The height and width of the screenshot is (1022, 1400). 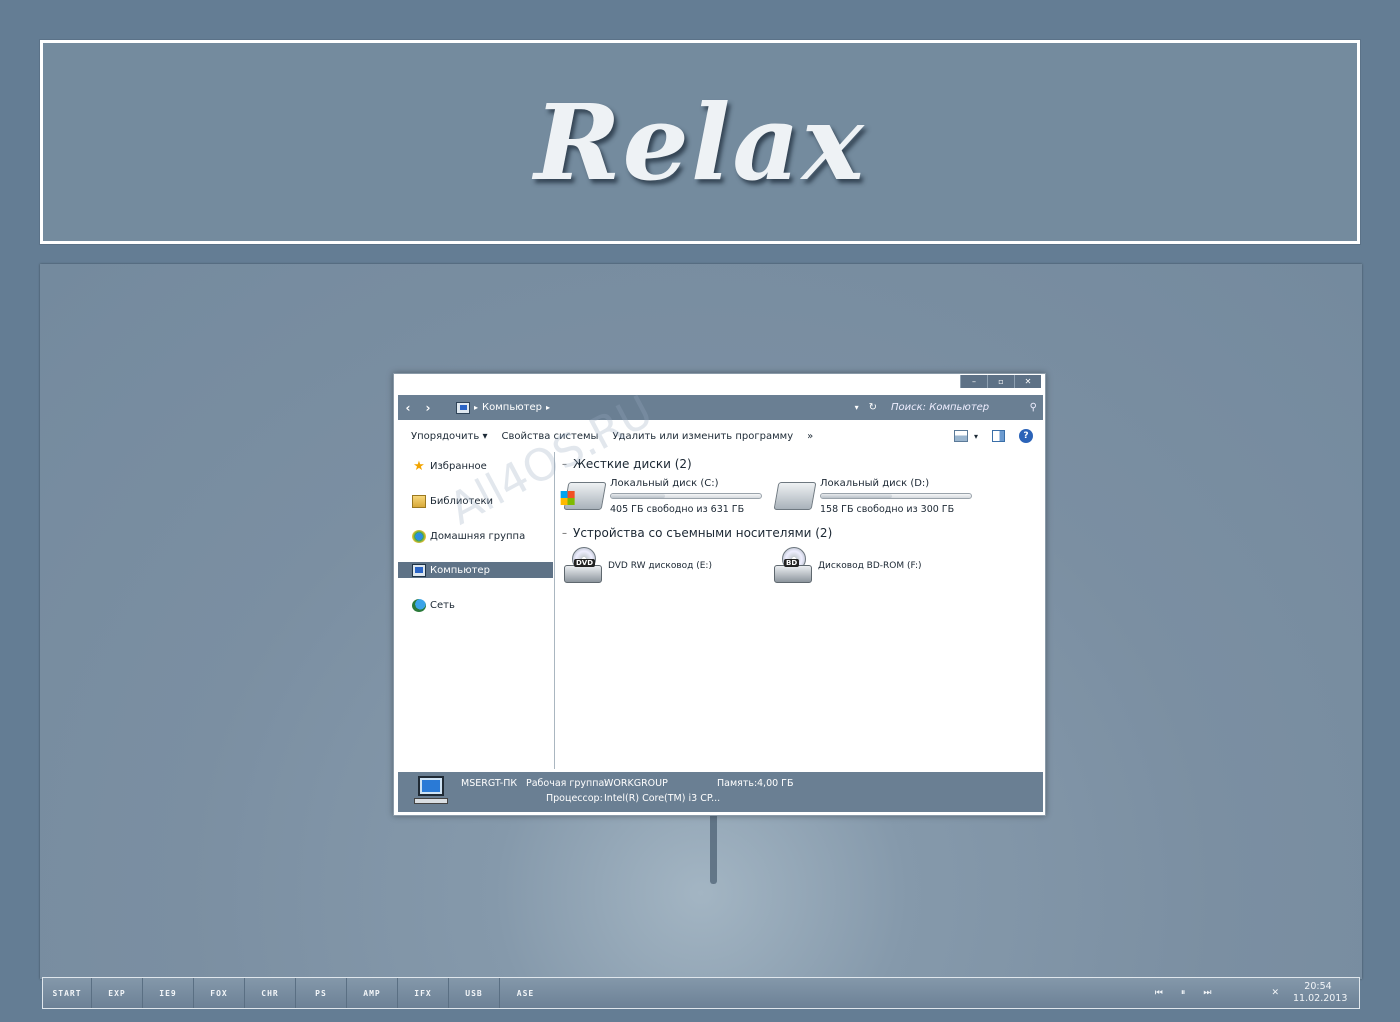 What do you see at coordinates (489, 783) in the screenshot?
I see `computer-name: MSERGT-ПК` at bounding box center [489, 783].